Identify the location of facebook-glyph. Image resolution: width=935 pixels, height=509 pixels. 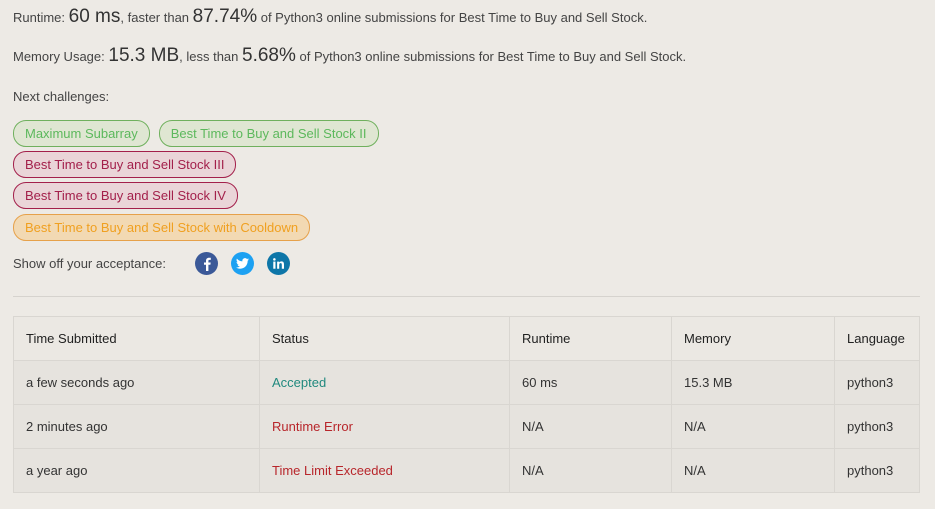
(207, 264).